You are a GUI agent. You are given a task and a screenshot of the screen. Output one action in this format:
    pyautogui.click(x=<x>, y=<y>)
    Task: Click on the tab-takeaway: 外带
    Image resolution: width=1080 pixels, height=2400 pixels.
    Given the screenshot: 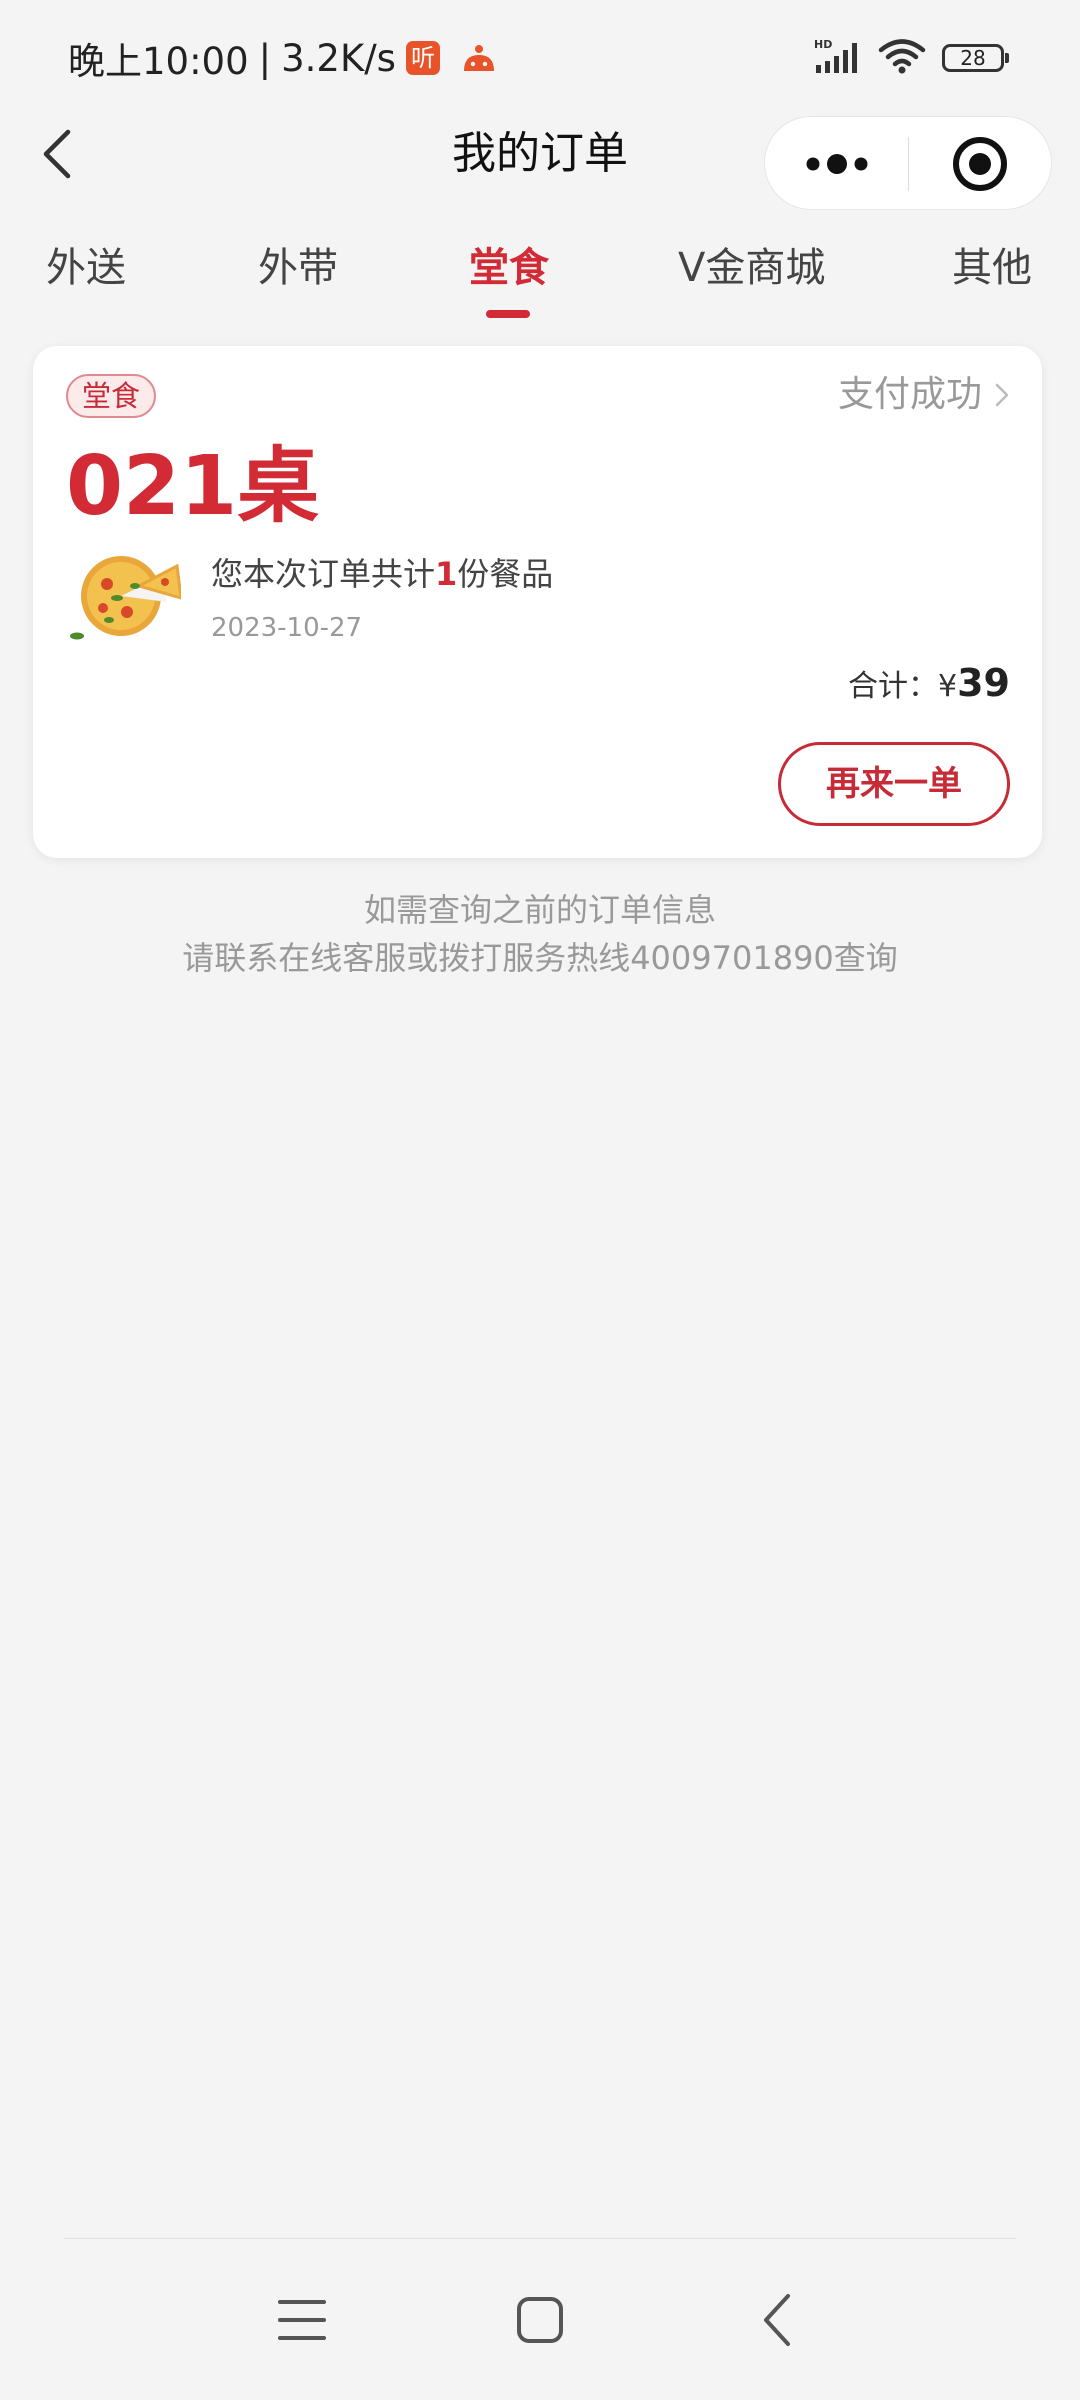 What is the action you would take?
    pyautogui.click(x=298, y=280)
    